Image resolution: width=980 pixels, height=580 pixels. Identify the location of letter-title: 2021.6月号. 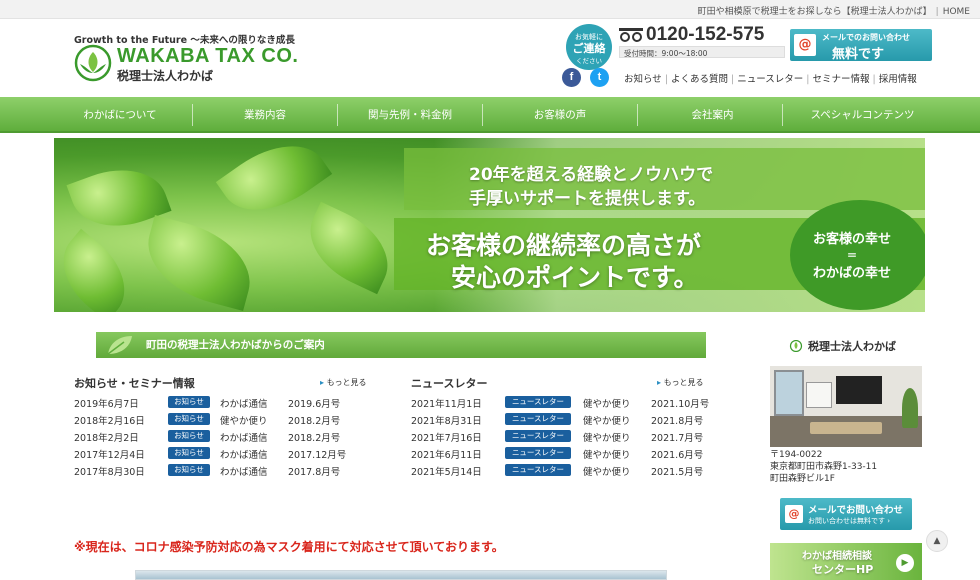
(677, 454).